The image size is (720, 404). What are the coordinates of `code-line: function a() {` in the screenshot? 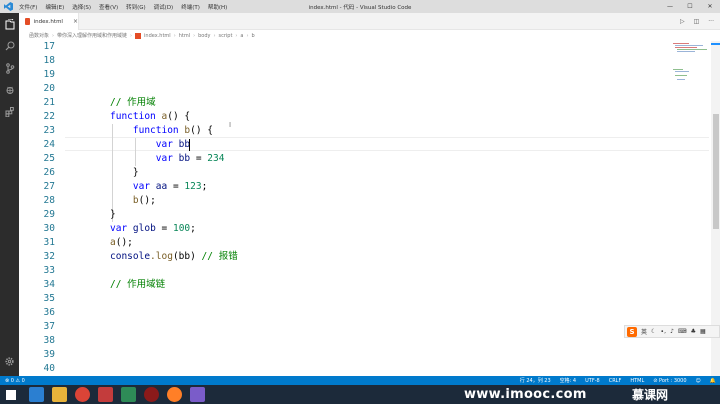 It's located at (150, 116).